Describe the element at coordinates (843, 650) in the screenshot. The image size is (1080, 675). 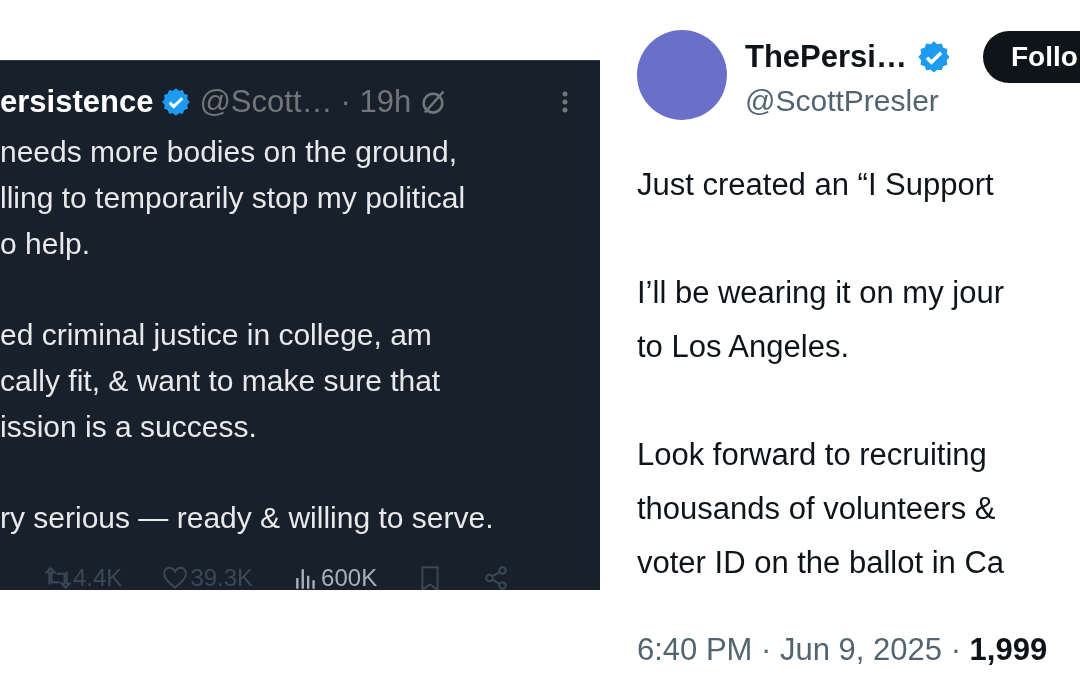
I see `post-timestamp: 6:40 PM · Jun 9, 2025 · 1,999` at that location.